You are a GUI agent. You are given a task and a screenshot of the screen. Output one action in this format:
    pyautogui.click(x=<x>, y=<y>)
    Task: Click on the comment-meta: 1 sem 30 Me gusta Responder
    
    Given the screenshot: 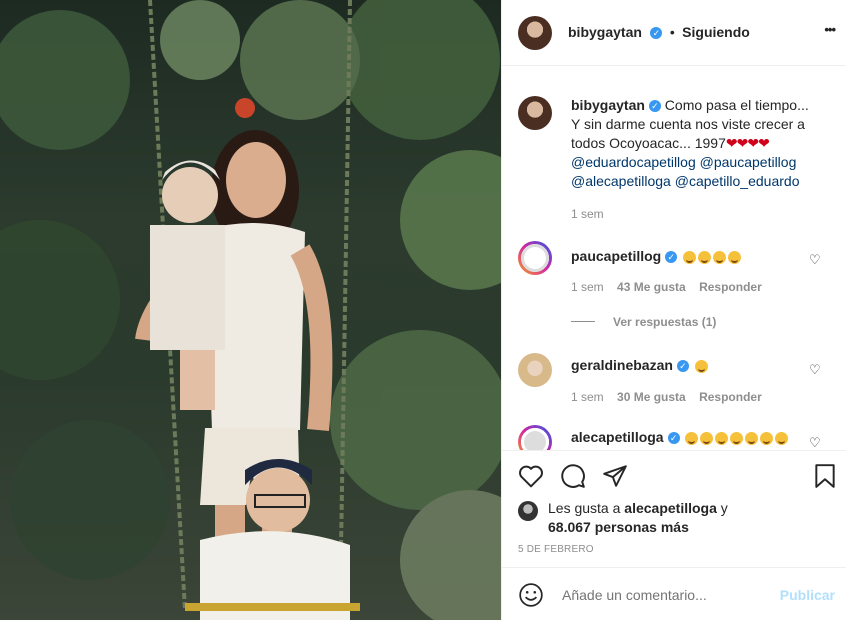 What is the action you would take?
    pyautogui.click(x=666, y=397)
    